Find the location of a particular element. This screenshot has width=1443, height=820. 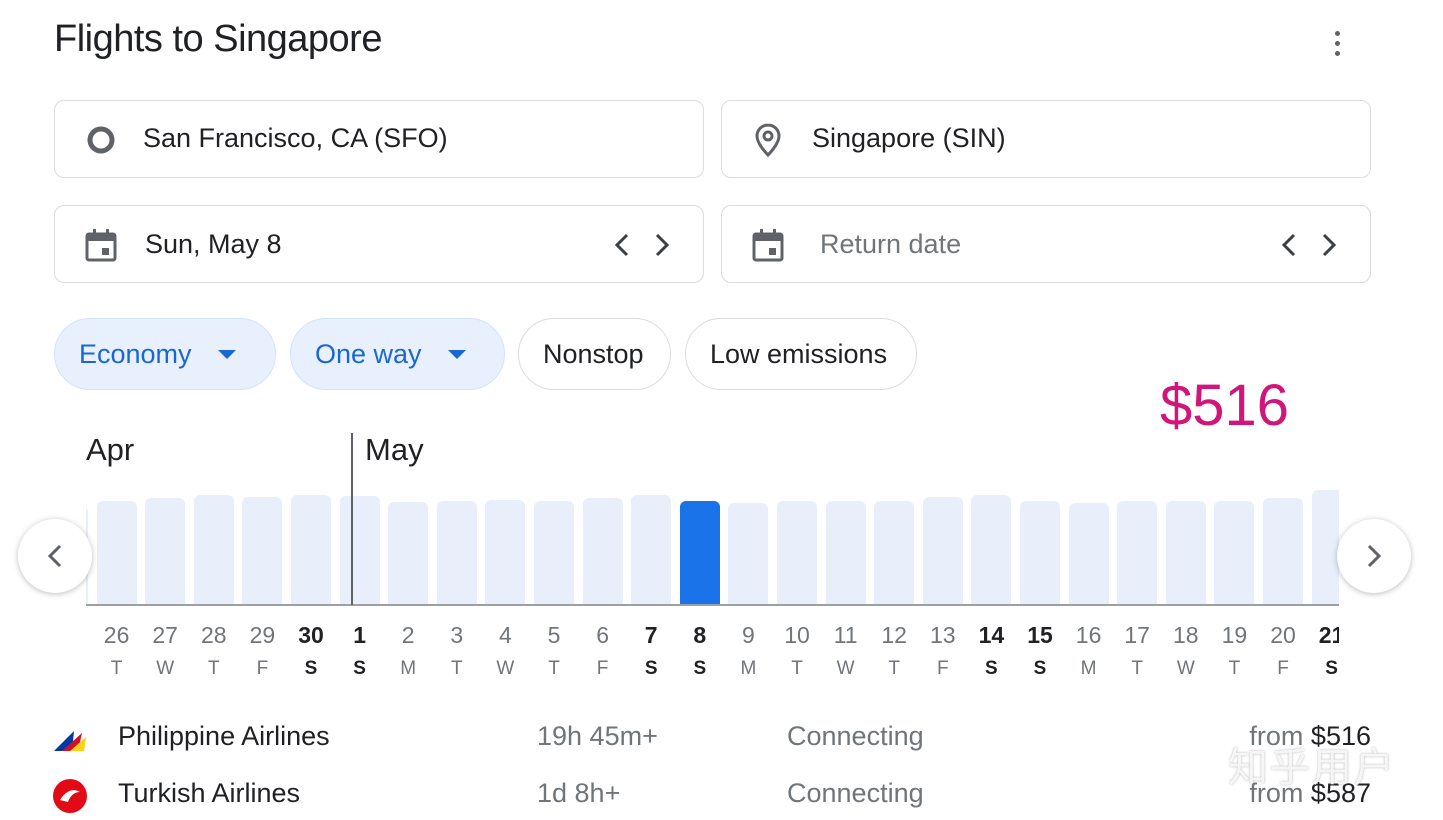

nonstop-chip: Nonstop is located at coordinates (594, 354).